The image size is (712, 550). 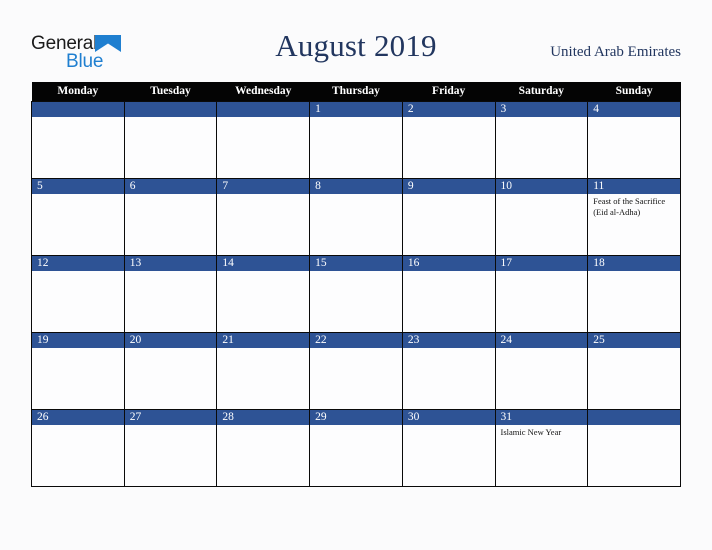 I want to click on weekday-header-monday: Monday, so click(x=78, y=92).